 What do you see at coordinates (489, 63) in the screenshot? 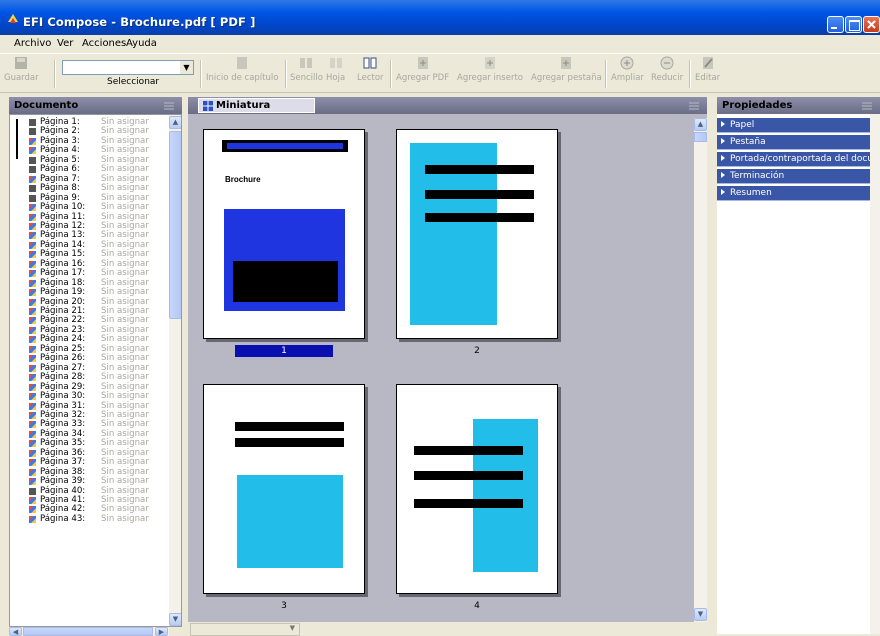
I see `add-insert-icon` at bounding box center [489, 63].